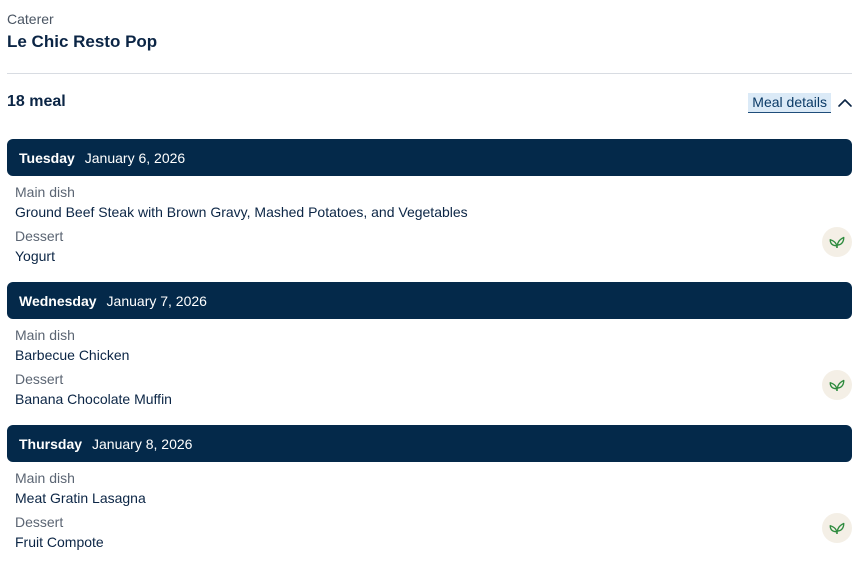  What do you see at coordinates (93, 399) in the screenshot?
I see `dessert-value: Banana Chocolate Muffin` at bounding box center [93, 399].